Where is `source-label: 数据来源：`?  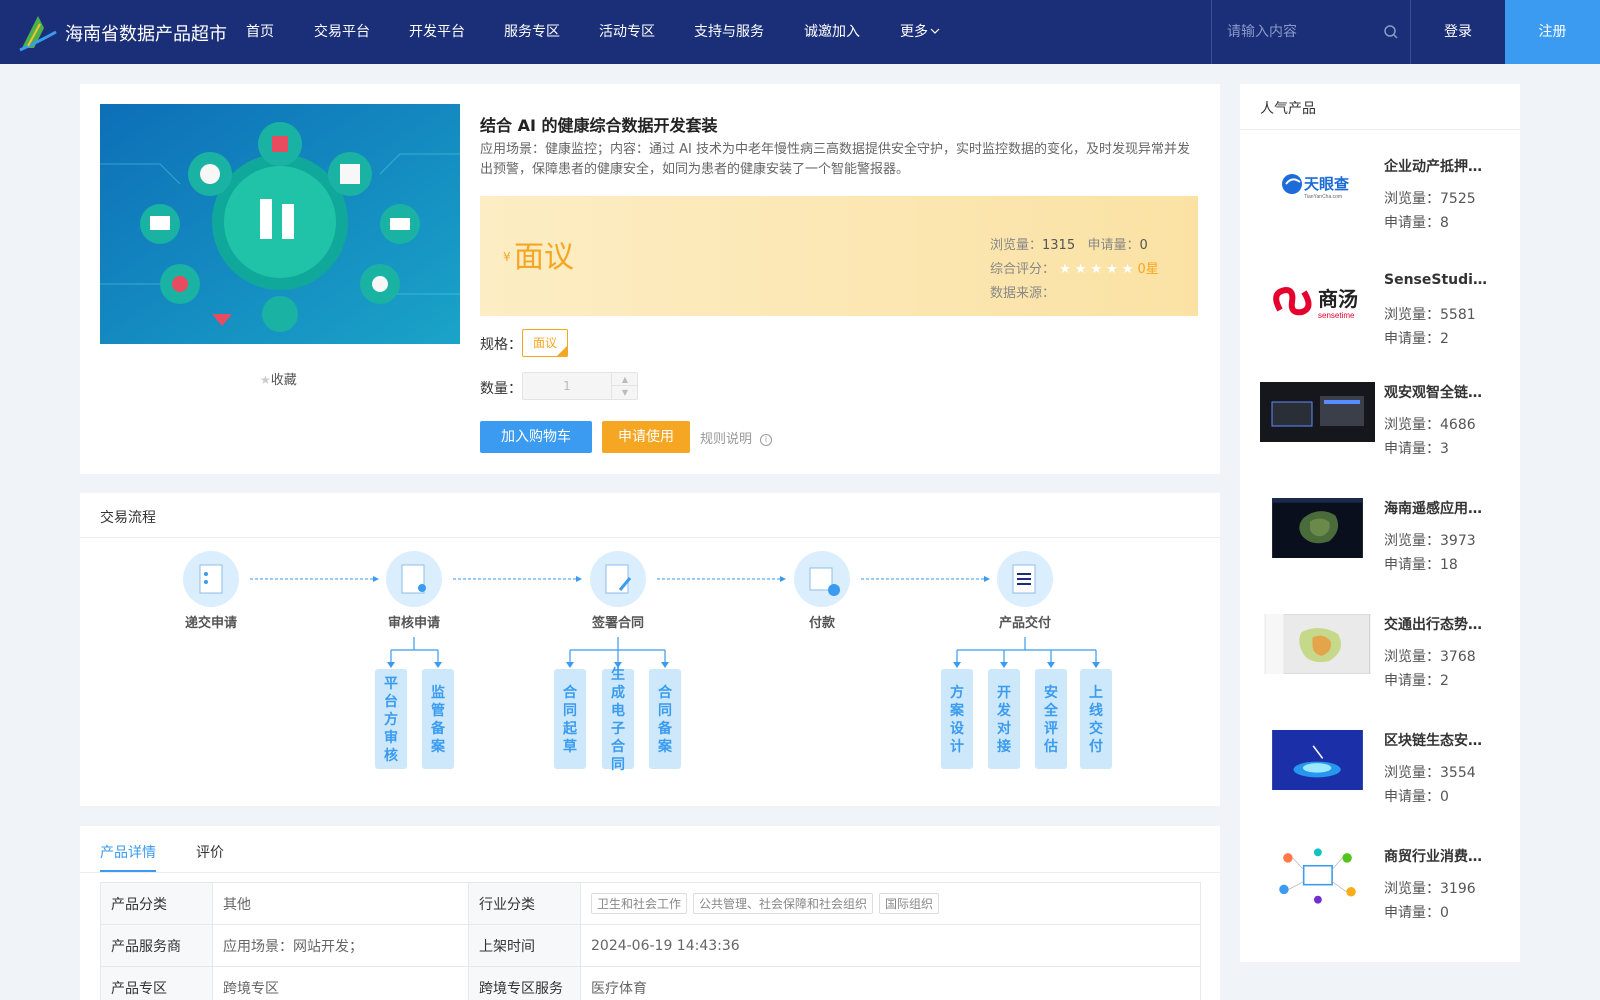
source-label: 数据来源： is located at coordinates (1023, 293).